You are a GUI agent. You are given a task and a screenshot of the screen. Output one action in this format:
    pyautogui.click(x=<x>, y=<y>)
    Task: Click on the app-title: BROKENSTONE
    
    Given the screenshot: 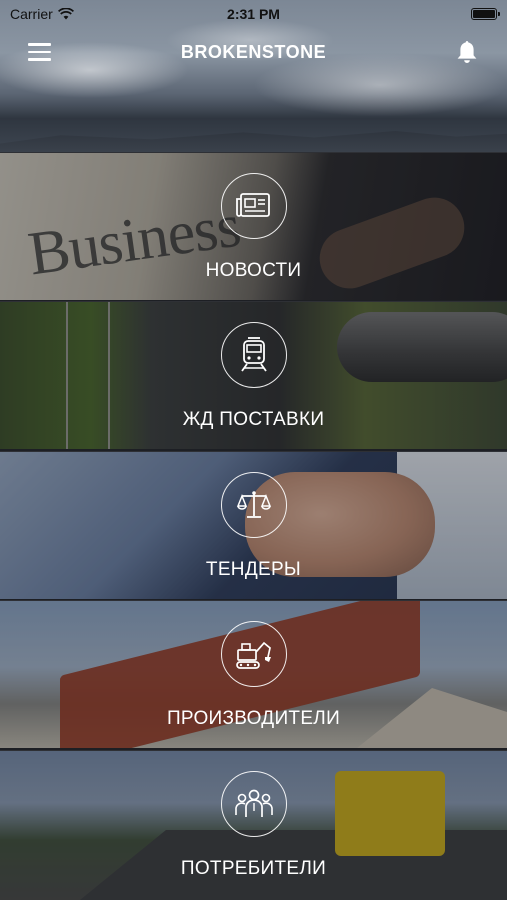 What is the action you would take?
    pyautogui.click(x=253, y=51)
    